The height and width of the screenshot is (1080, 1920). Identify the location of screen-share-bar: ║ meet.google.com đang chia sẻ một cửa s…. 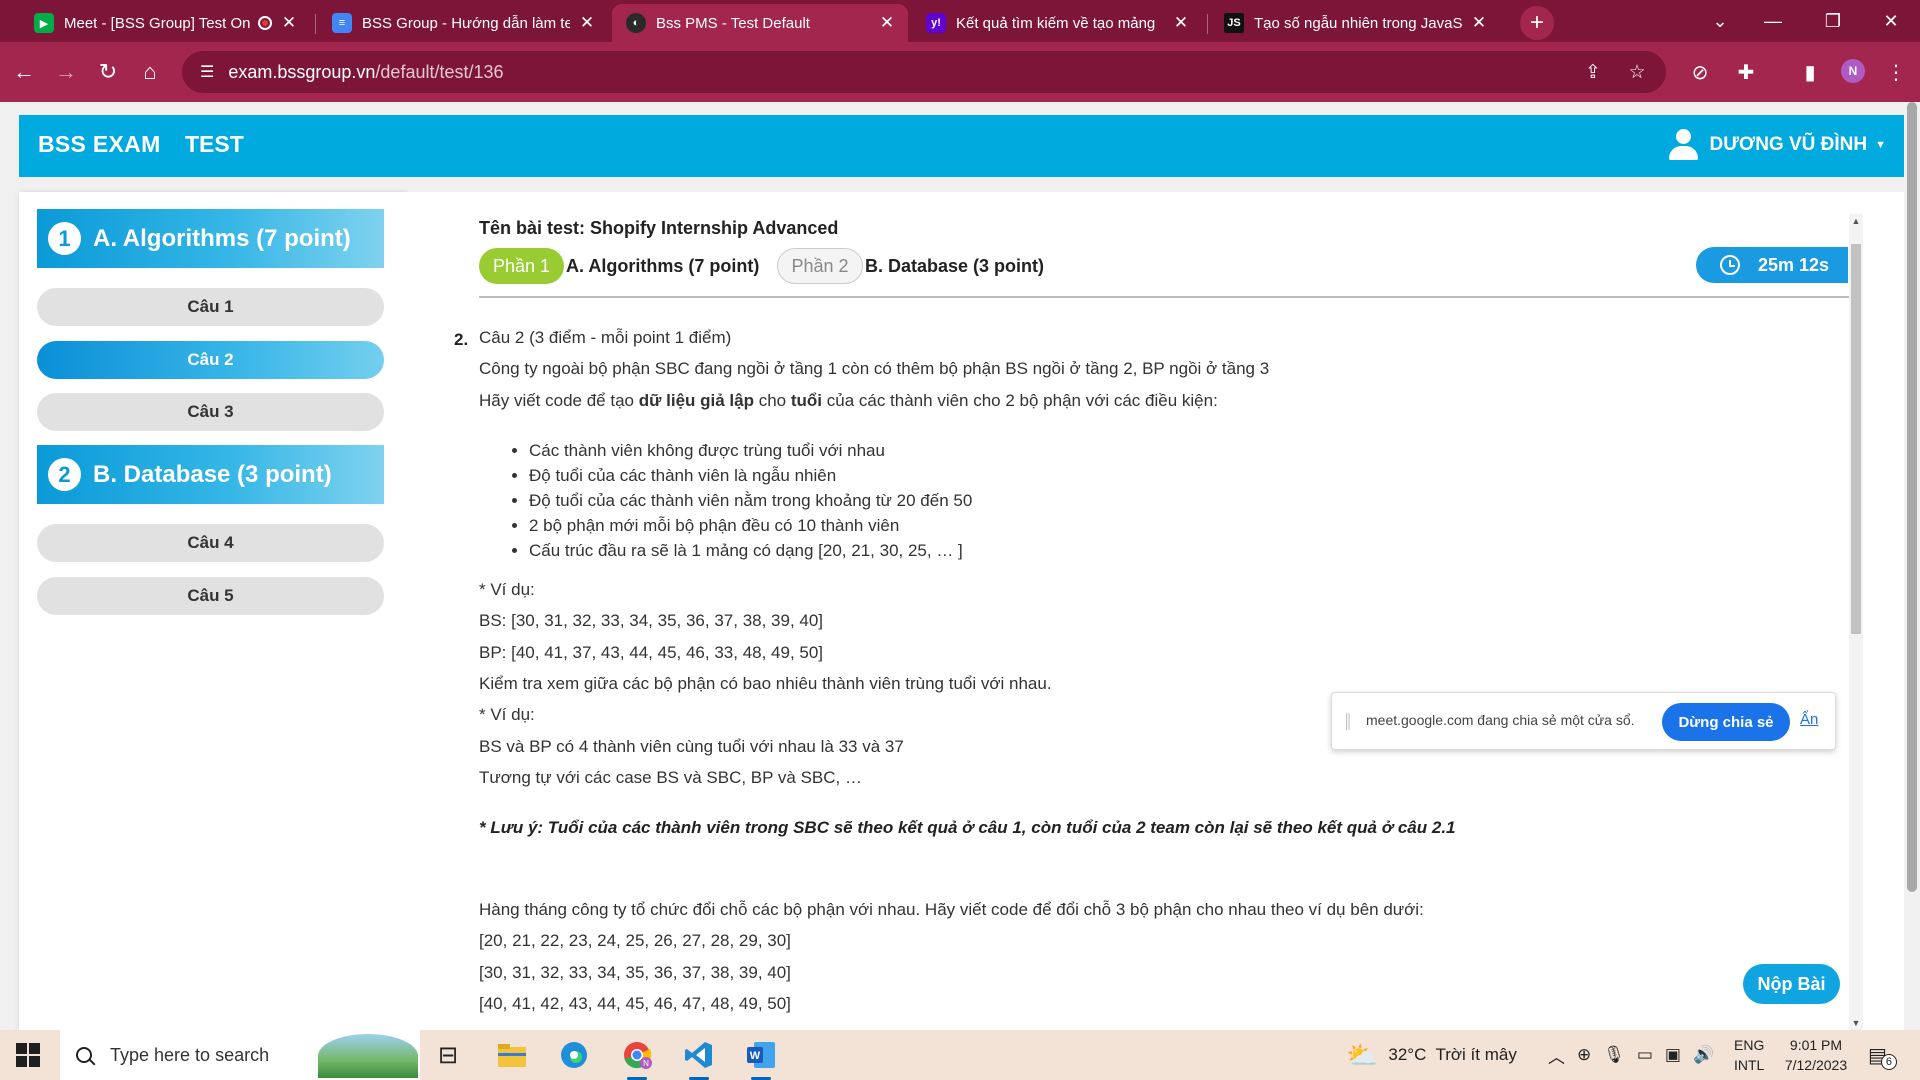
(1583, 721).